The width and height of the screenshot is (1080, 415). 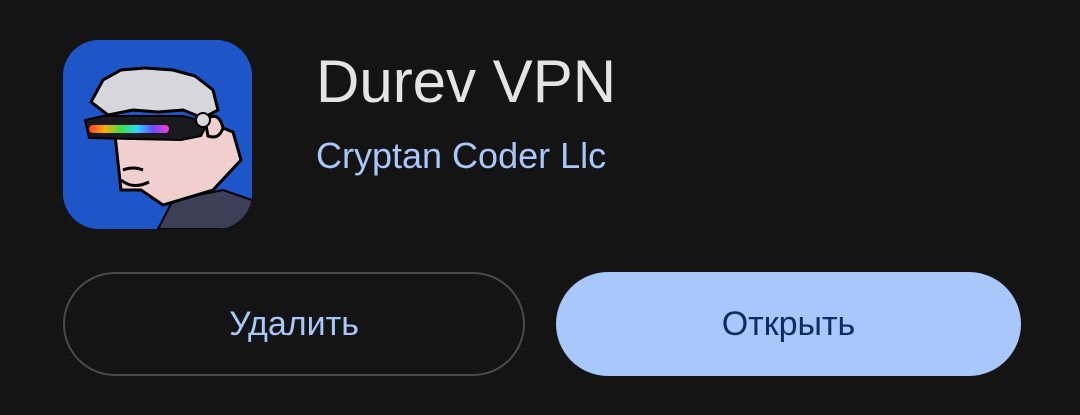 What do you see at coordinates (157, 134) in the screenshot?
I see `app-icon` at bounding box center [157, 134].